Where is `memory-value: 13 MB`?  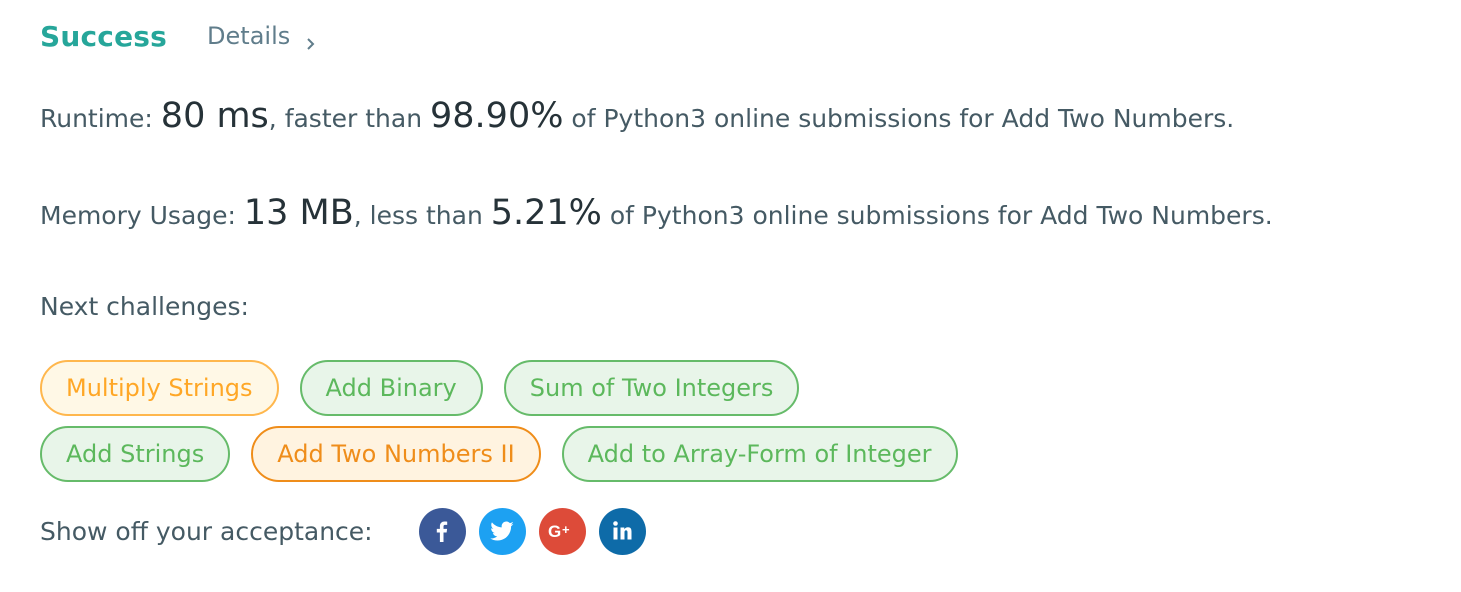 memory-value: 13 MB is located at coordinates (298, 213).